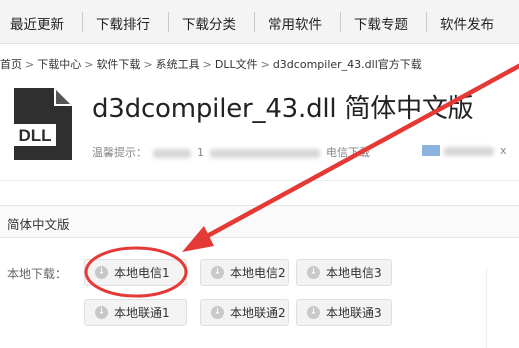  What do you see at coordinates (244, 272) in the screenshot?
I see `download-telecom-2-button: ↓ 本地电信2` at bounding box center [244, 272].